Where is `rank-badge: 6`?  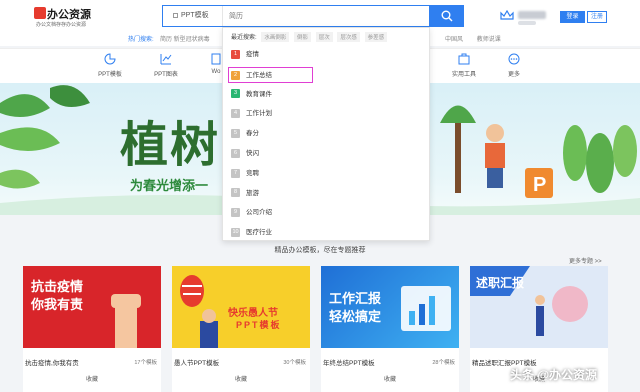
rank-badge: 6 is located at coordinates (235, 153).